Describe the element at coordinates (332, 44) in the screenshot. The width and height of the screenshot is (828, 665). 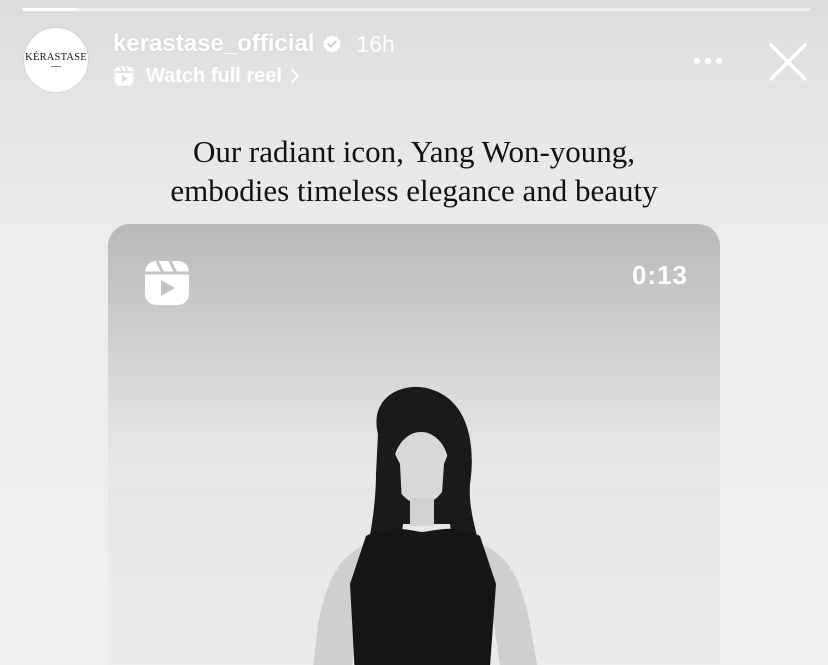
I see `verified-badge-icon` at that location.